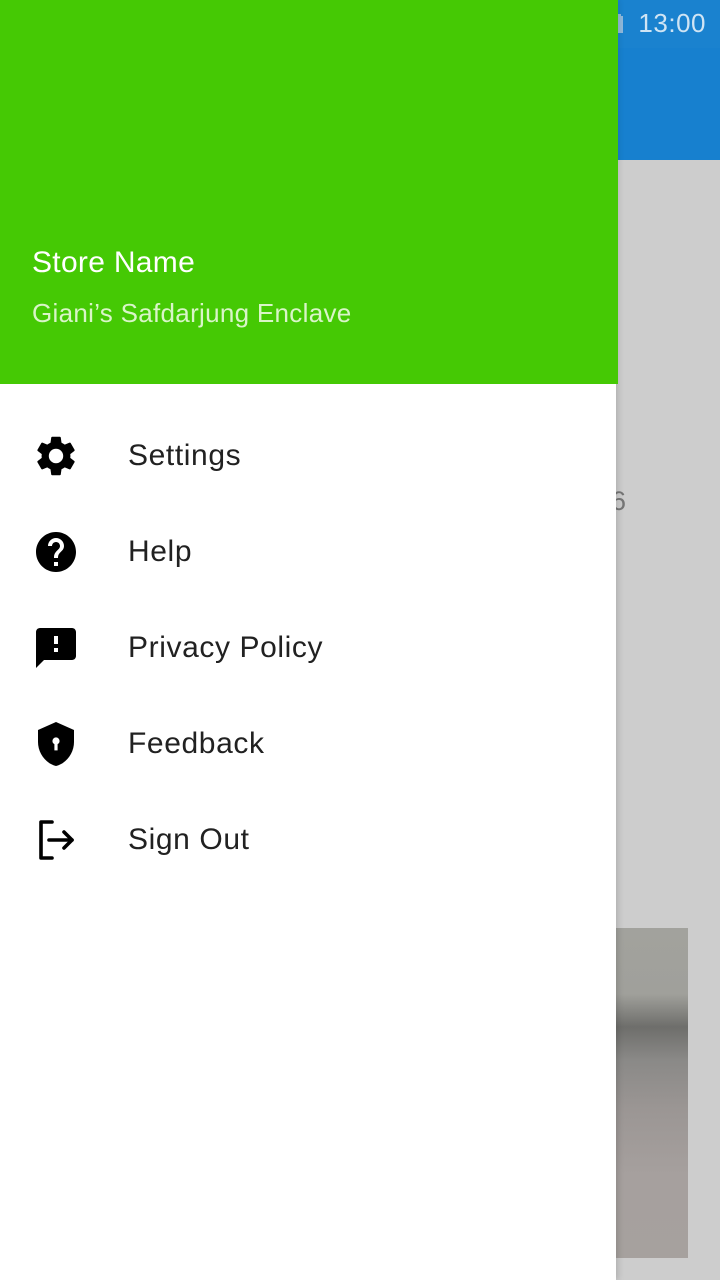 The image size is (720, 1280). Describe the element at coordinates (672, 23) in the screenshot. I see `status-time: 13:00` at that location.